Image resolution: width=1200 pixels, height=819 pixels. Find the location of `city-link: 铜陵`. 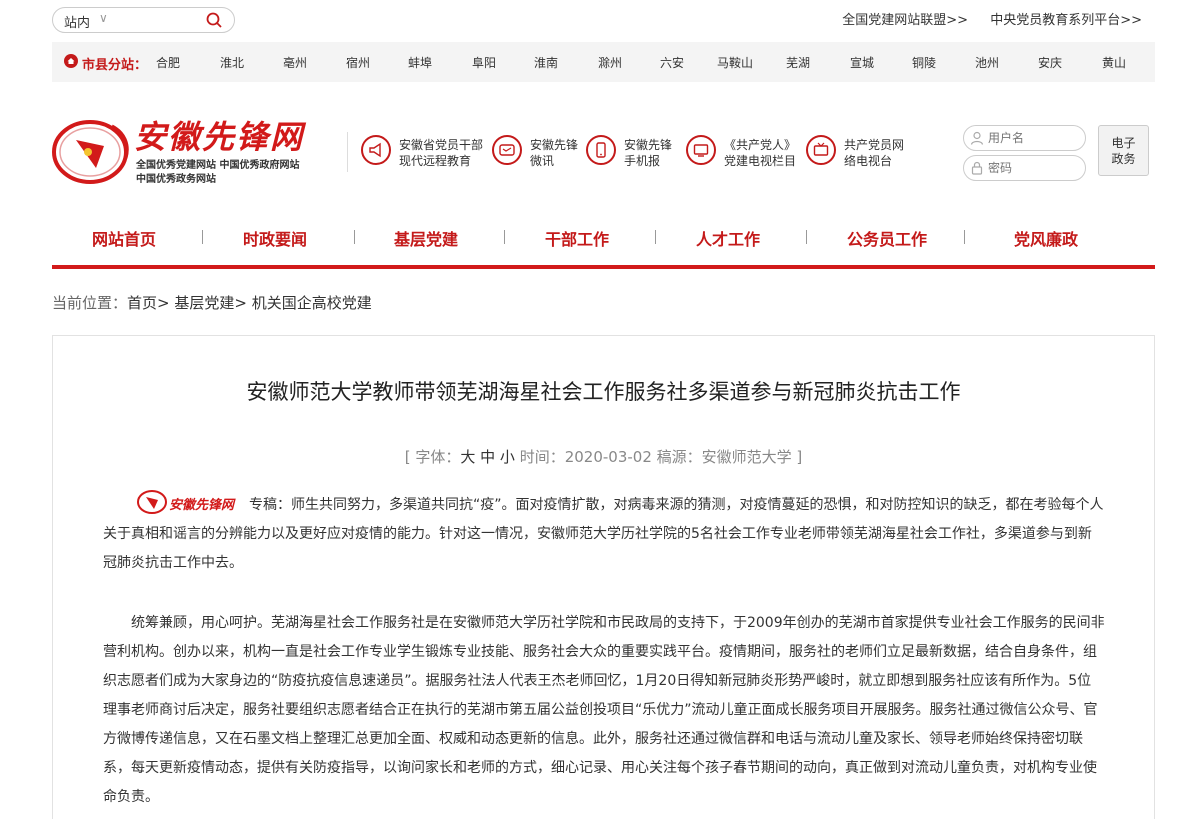

city-link: 铜陵 is located at coordinates (924, 62).